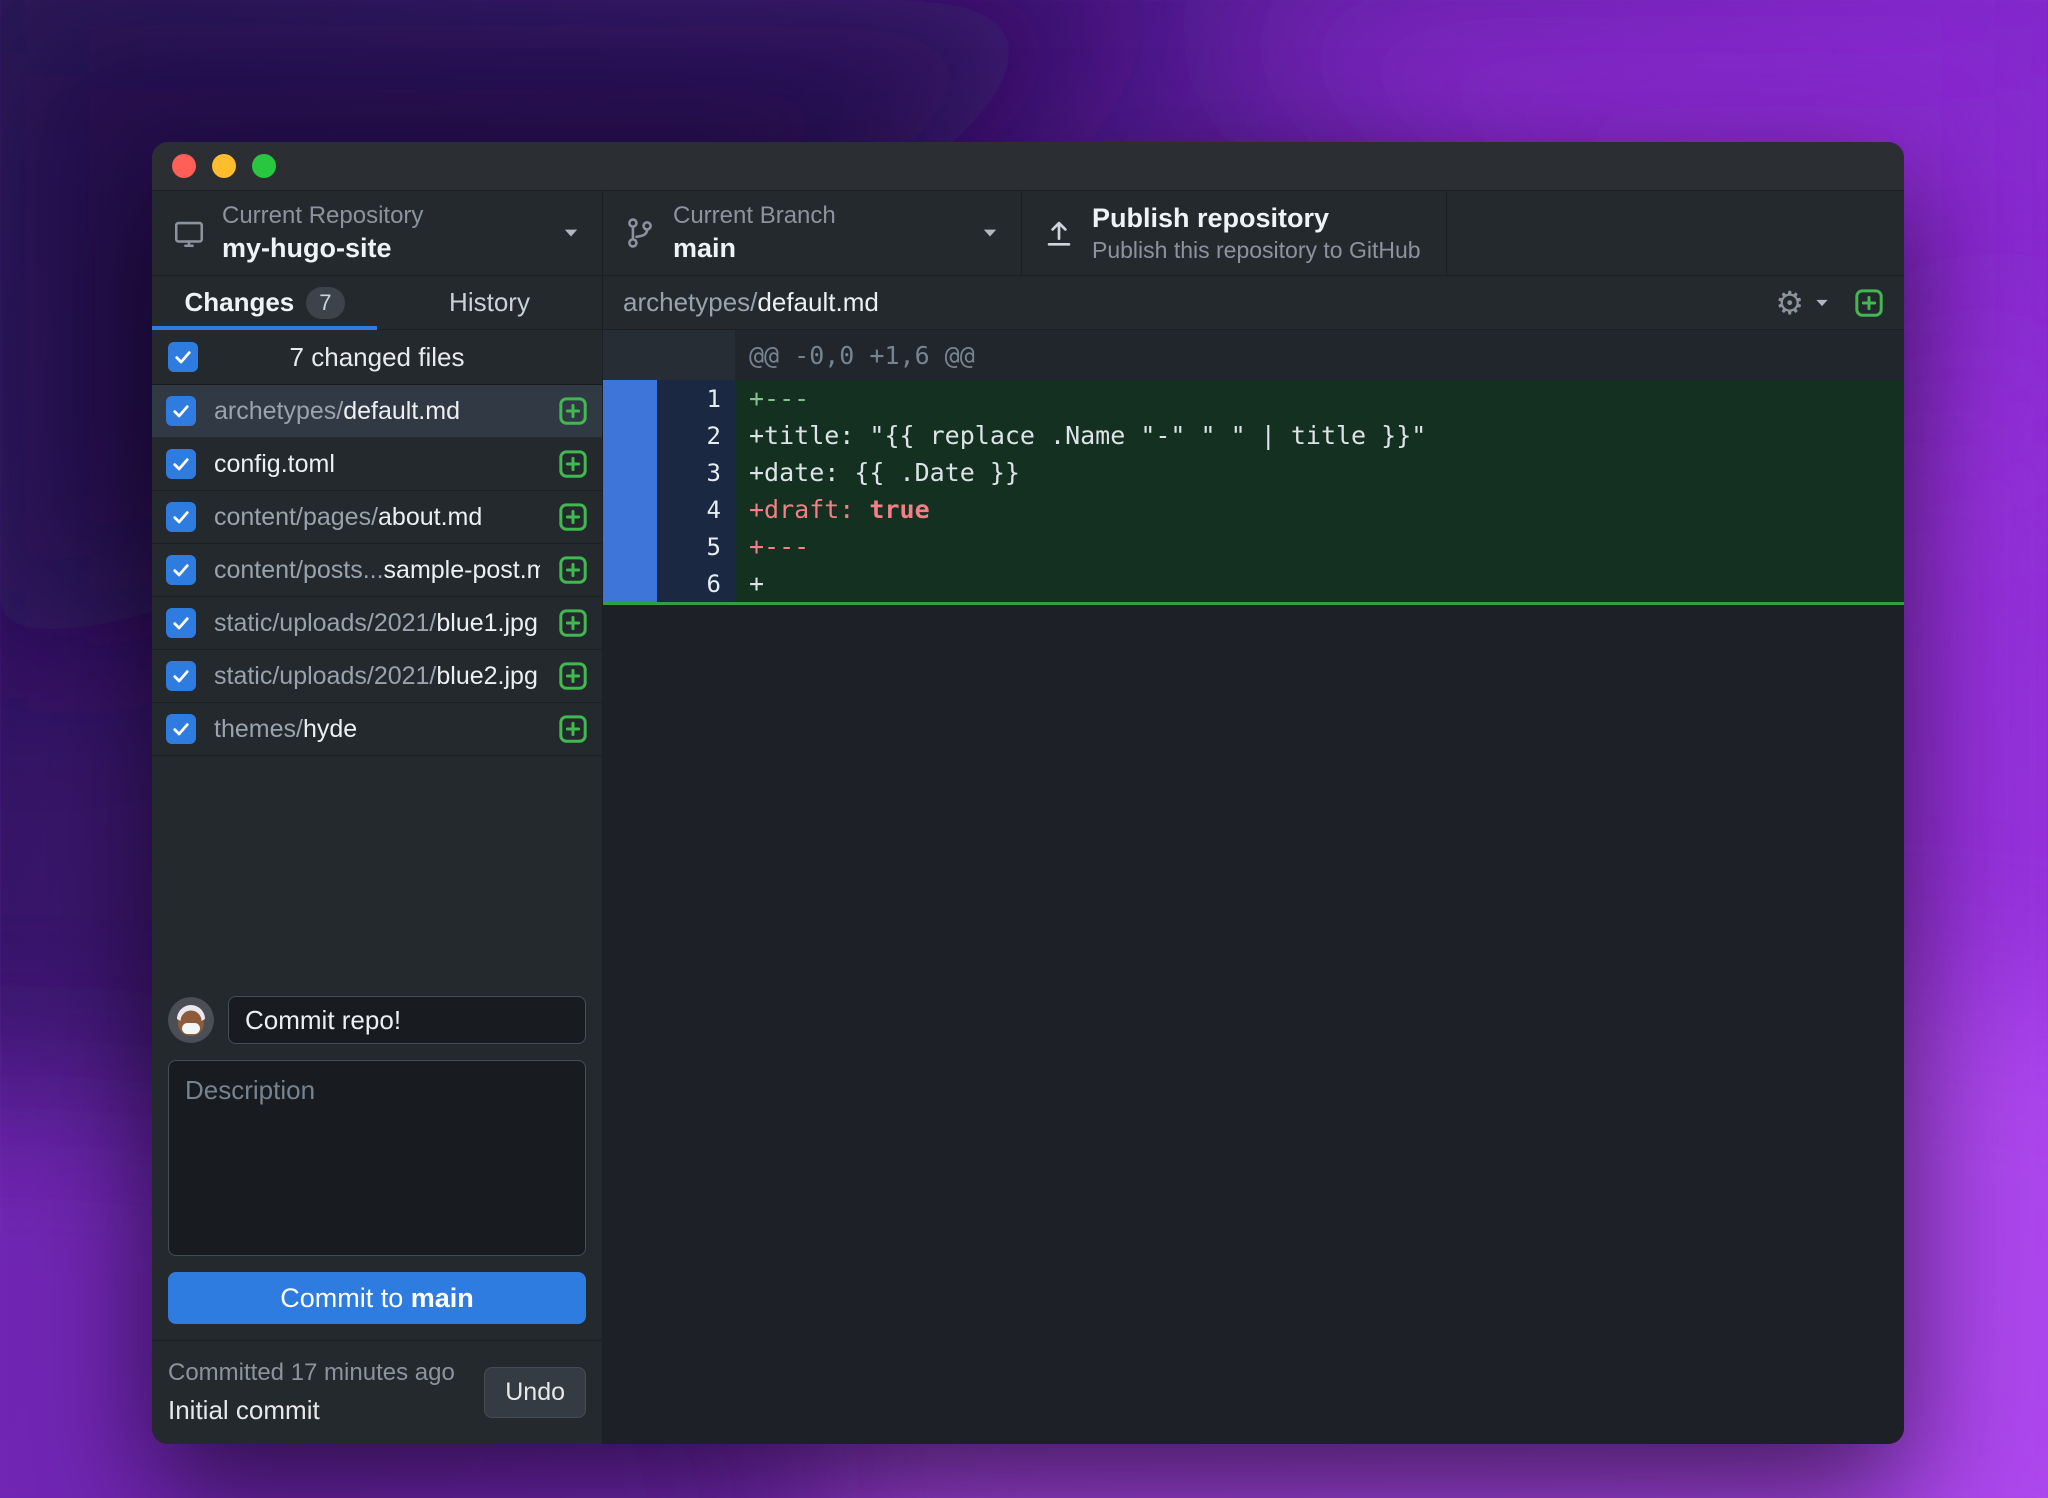 The height and width of the screenshot is (1498, 2048). Describe the element at coordinates (862, 355) in the screenshot. I see `hunk-header: @@ -0,0 +1,6 @@` at that location.